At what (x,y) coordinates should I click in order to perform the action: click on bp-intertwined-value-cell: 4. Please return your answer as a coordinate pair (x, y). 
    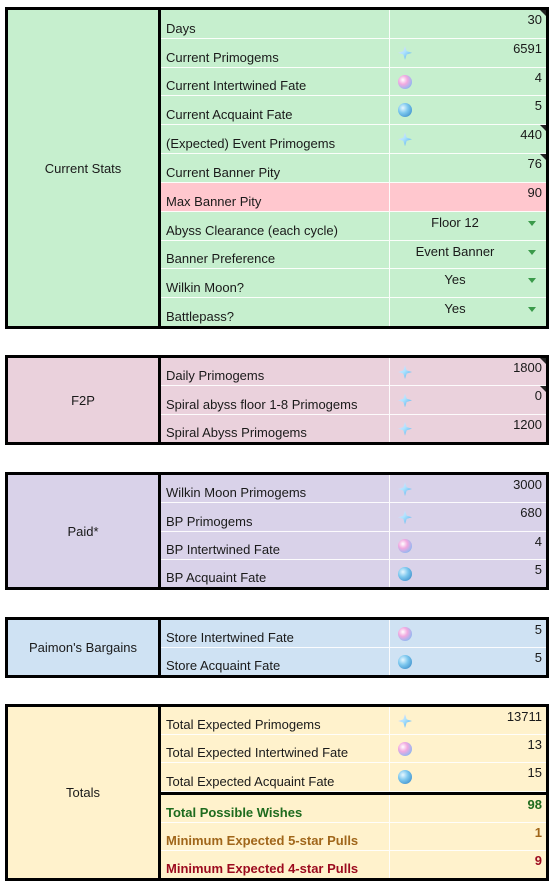
    Looking at the image, I should click on (468, 545).